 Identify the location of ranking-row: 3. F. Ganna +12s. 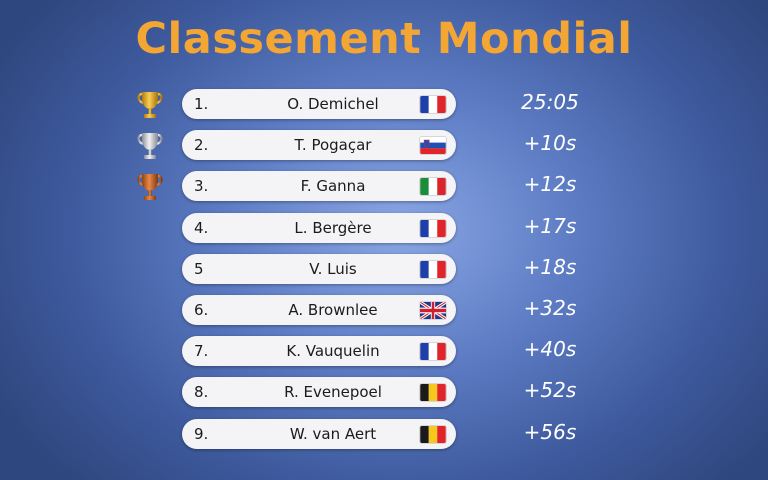
(384, 186).